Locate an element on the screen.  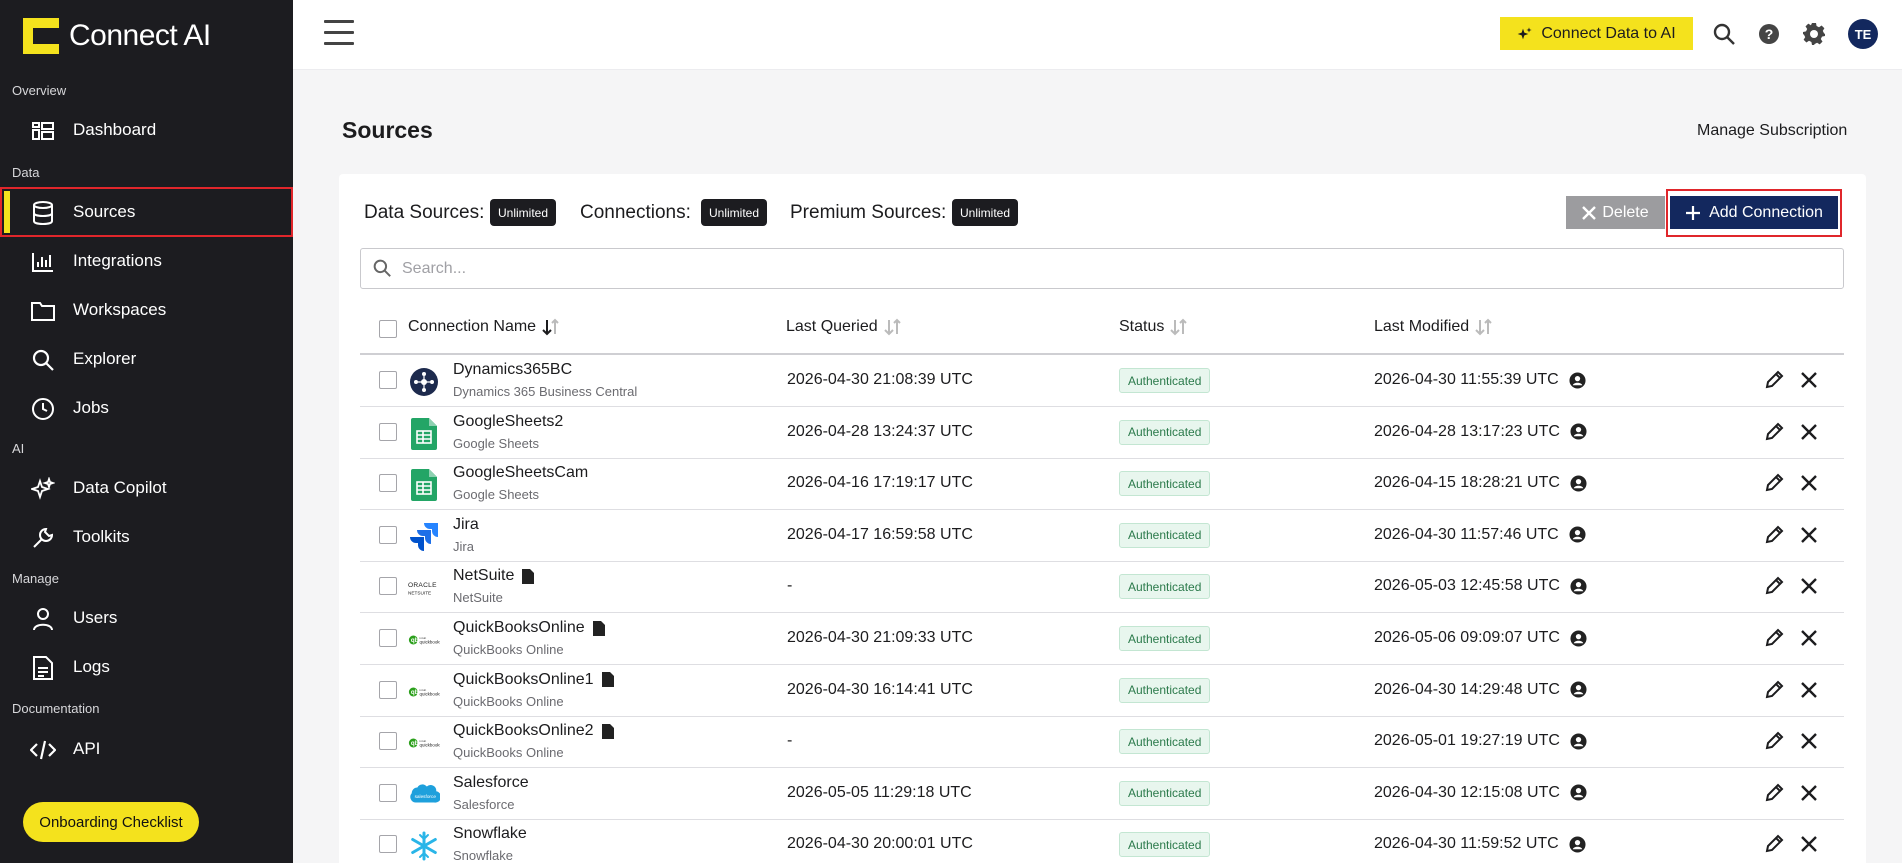
menu-icon is located at coordinates (339, 34).